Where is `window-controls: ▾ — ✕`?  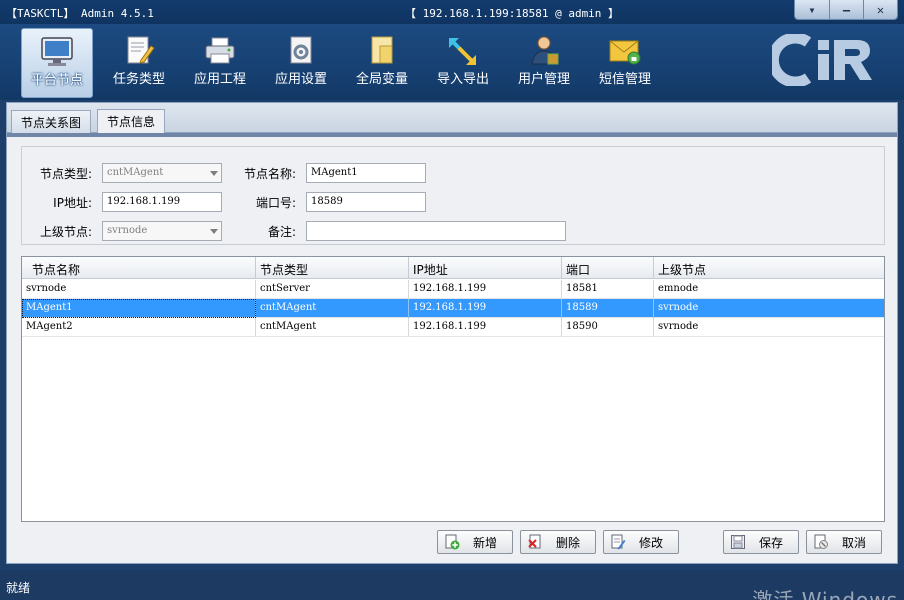
window-controls: ▾ — ✕ is located at coordinates (846, 10).